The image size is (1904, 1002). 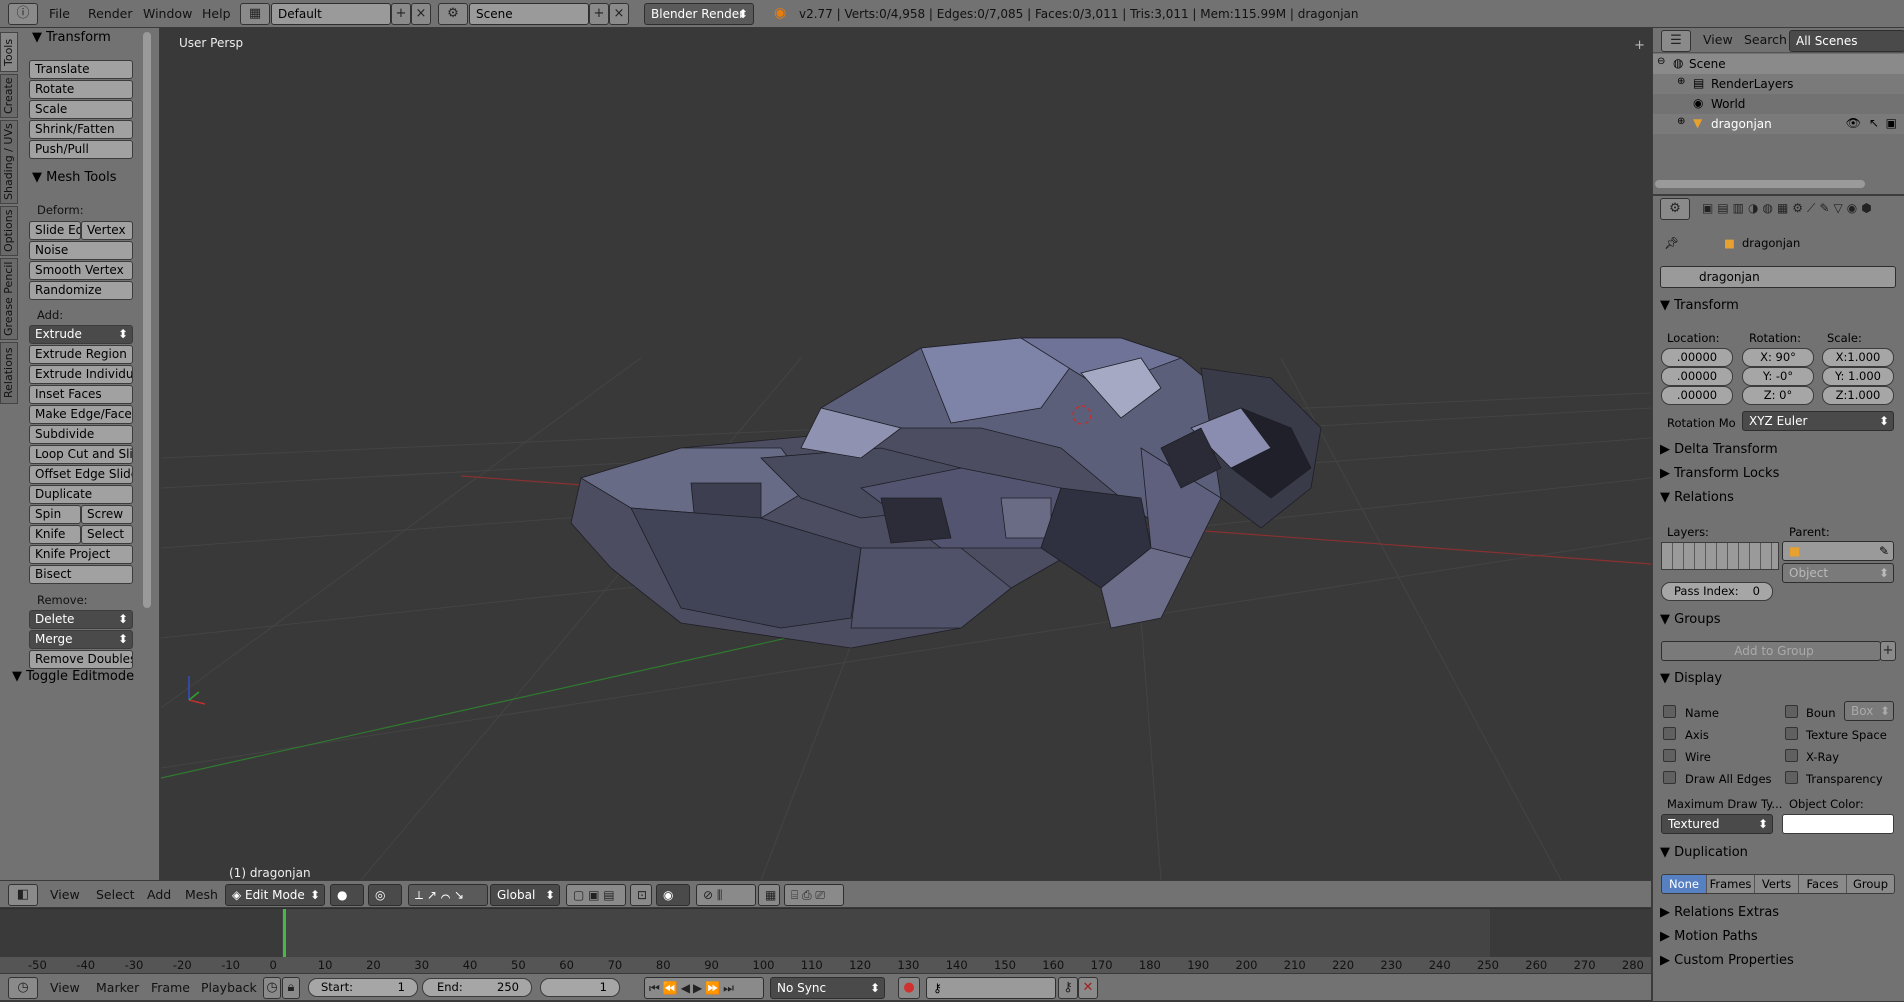 What do you see at coordinates (1780, 853) in the screenshot?
I see `duplication-section-header: ▼ Duplication` at bounding box center [1780, 853].